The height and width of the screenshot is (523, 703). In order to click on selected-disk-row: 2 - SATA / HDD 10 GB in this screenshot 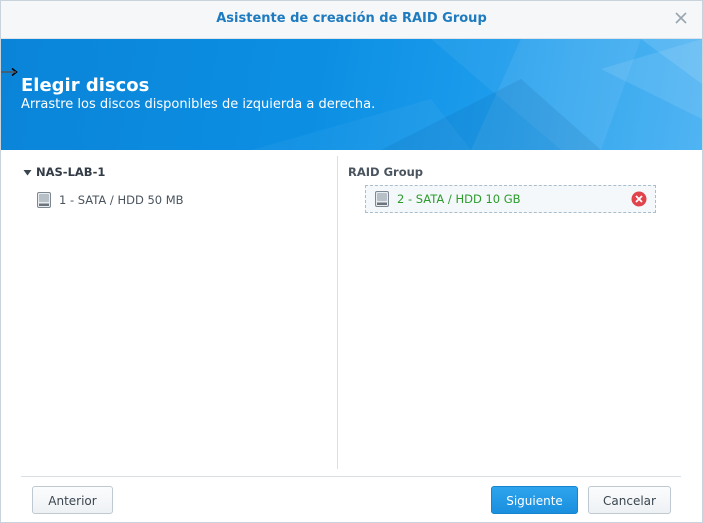, I will do `click(448, 199)`.